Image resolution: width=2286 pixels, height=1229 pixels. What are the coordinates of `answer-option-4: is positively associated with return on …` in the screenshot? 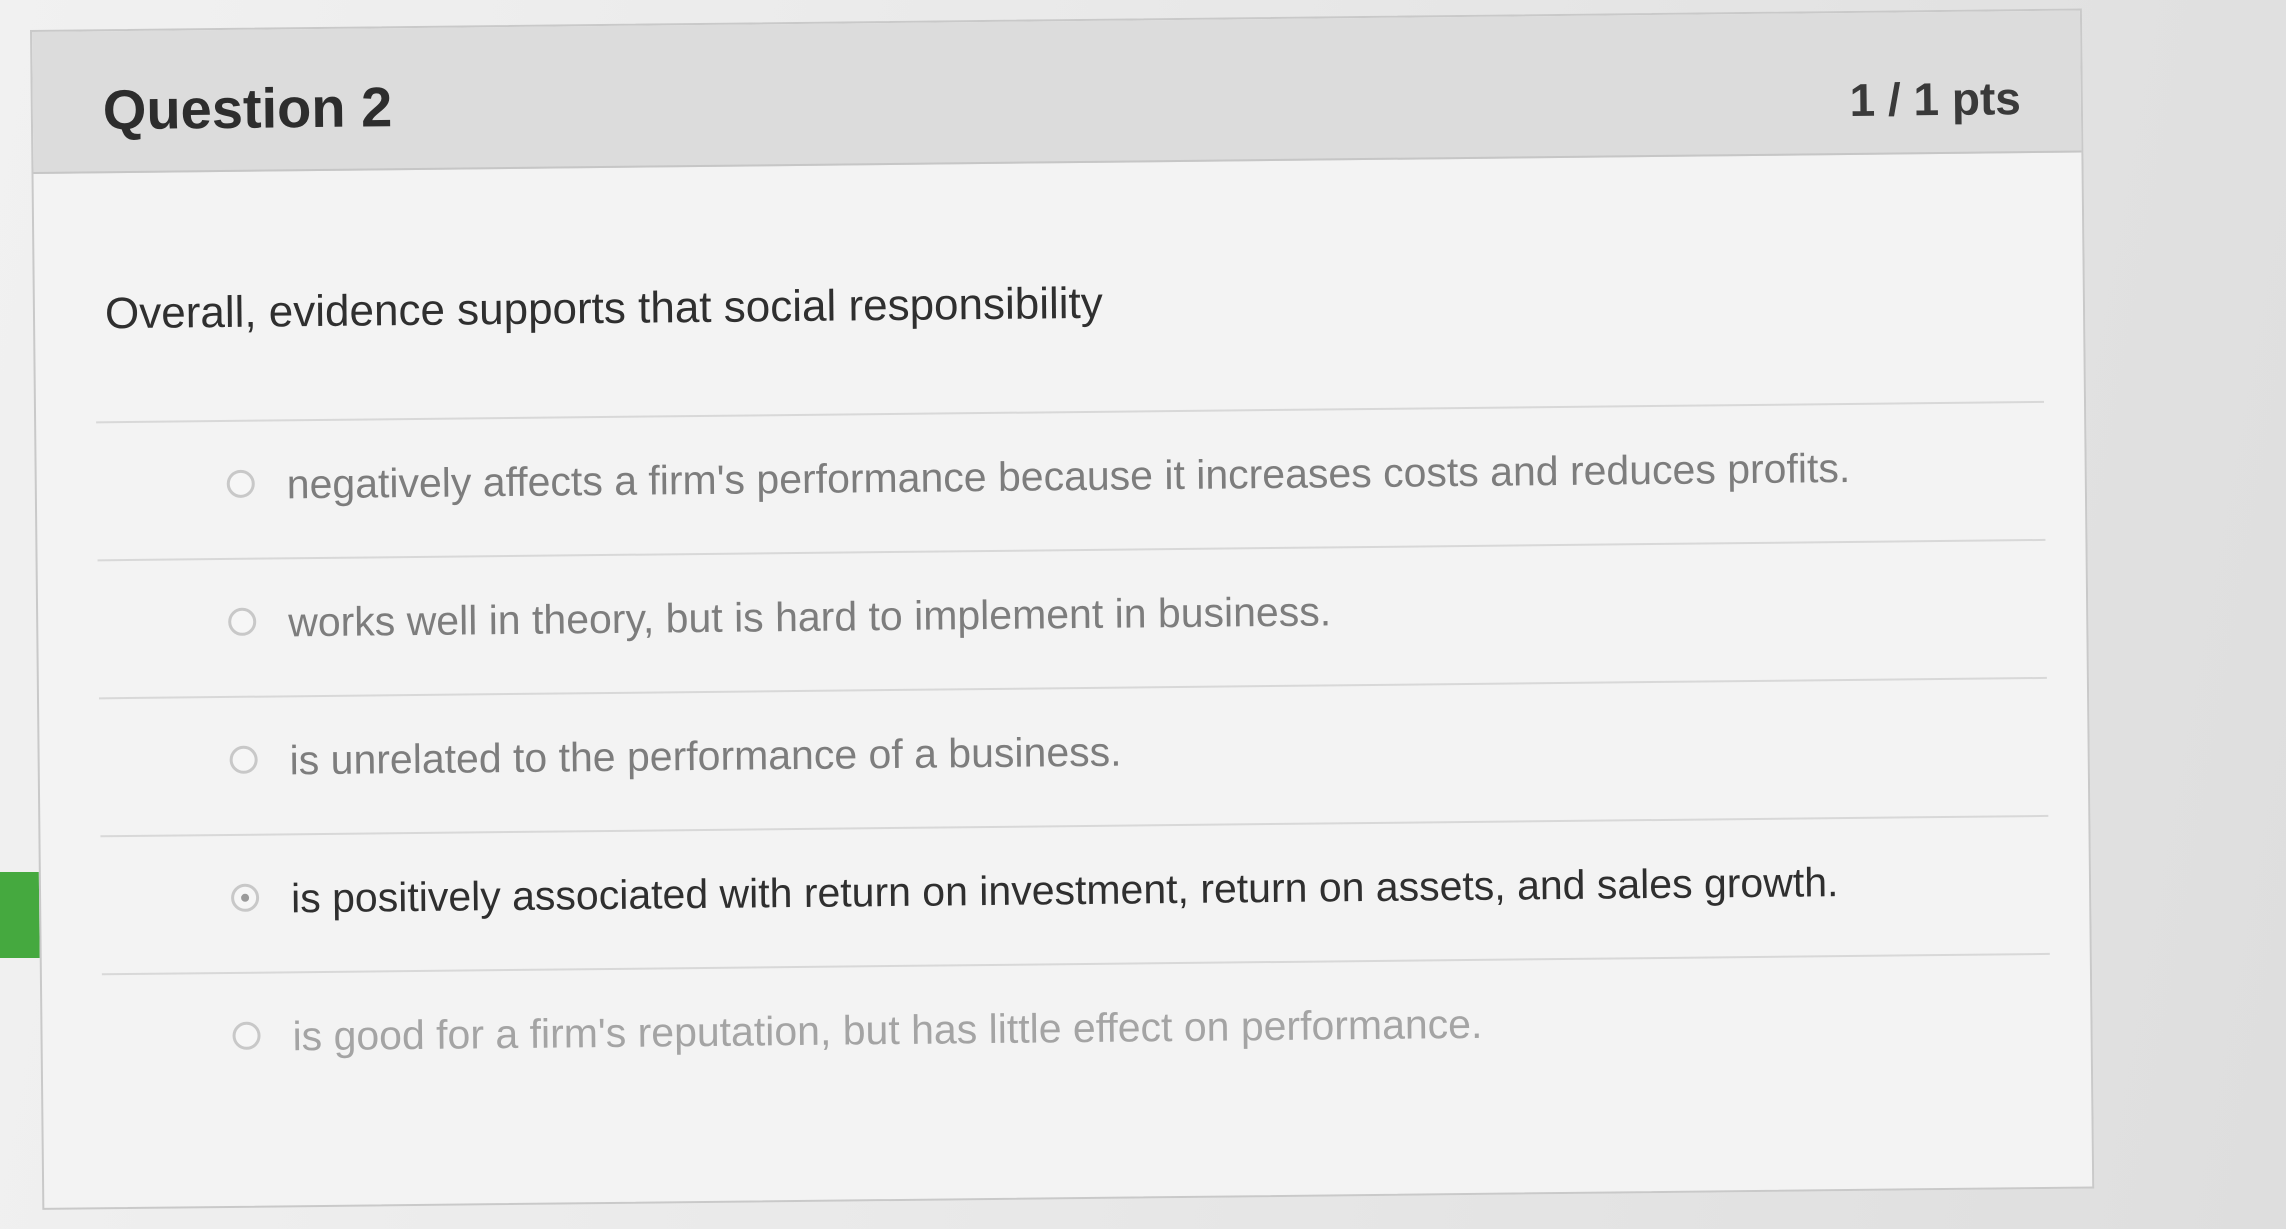 It's located at (1075, 894).